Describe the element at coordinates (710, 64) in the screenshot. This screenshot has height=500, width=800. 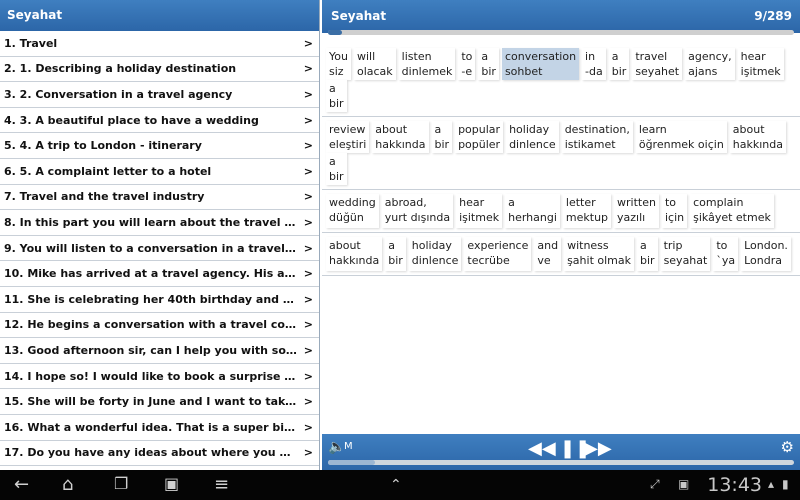
I see `word-chip: agency, ajans` at that location.